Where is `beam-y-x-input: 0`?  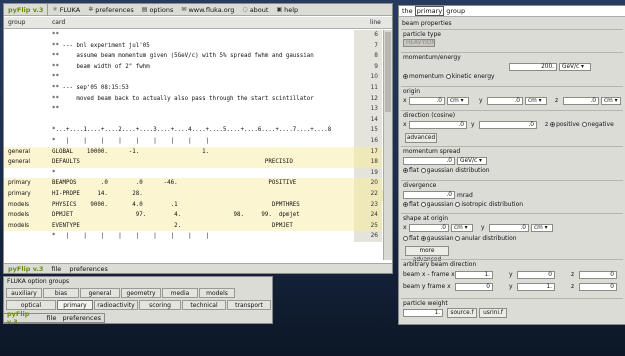 beam-y-x-input: 0 is located at coordinates (474, 287).